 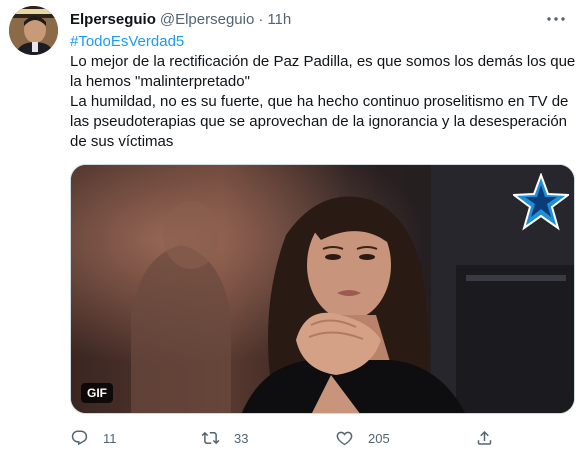 I want to click on star-logo-icon, so click(x=541, y=202).